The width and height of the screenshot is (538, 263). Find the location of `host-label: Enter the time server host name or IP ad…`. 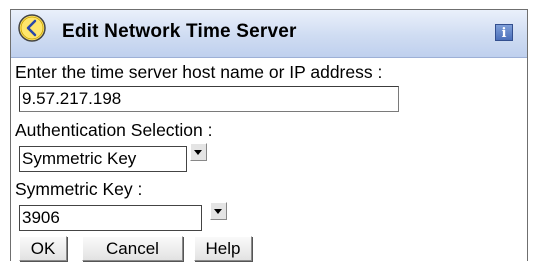

host-label: Enter the time server host name or IP ad… is located at coordinates (199, 72).